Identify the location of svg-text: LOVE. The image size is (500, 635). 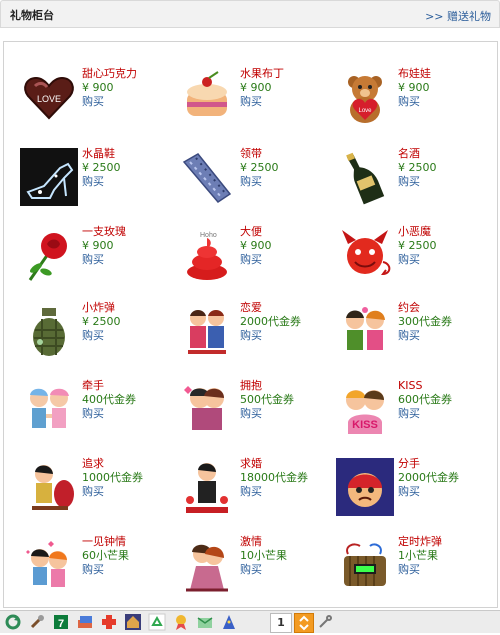
(49, 99).